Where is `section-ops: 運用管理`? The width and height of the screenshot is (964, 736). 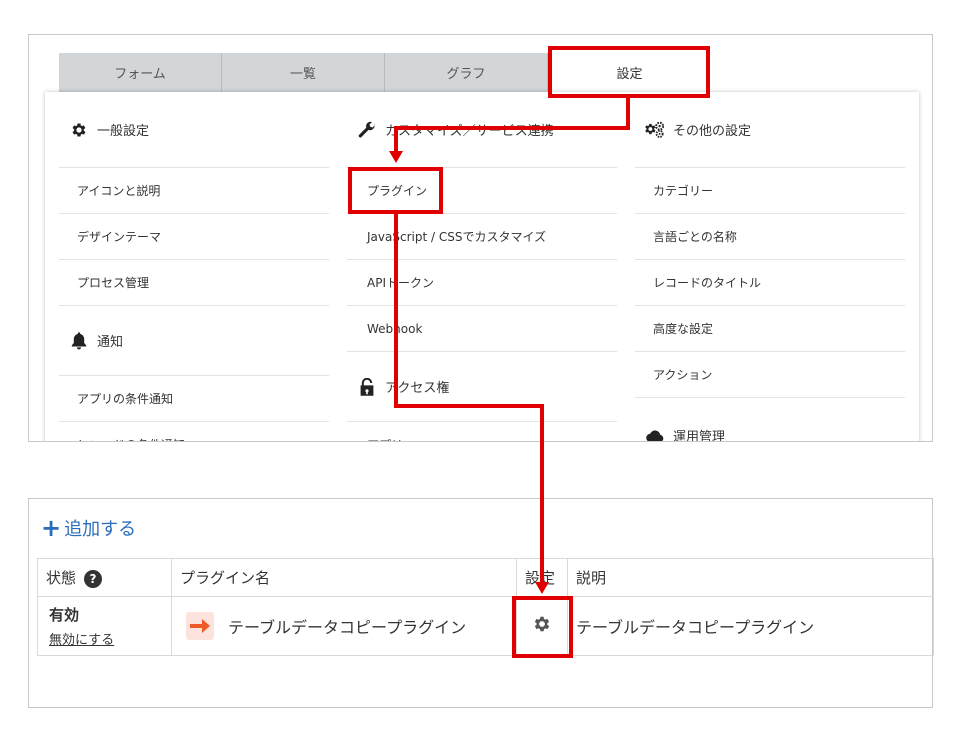
section-ops: 運用管理 is located at coordinates (770, 420).